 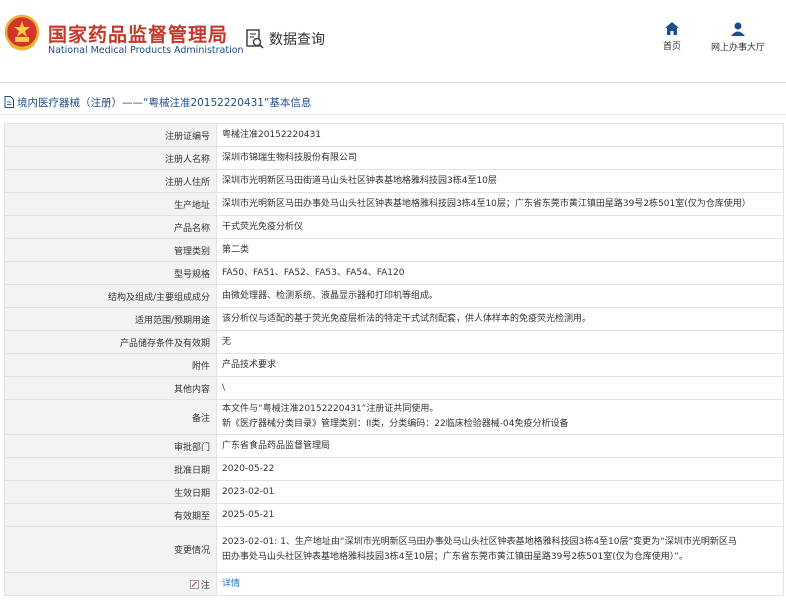 What do you see at coordinates (110, 181) in the screenshot?
I see `field-label: 注册人住所` at bounding box center [110, 181].